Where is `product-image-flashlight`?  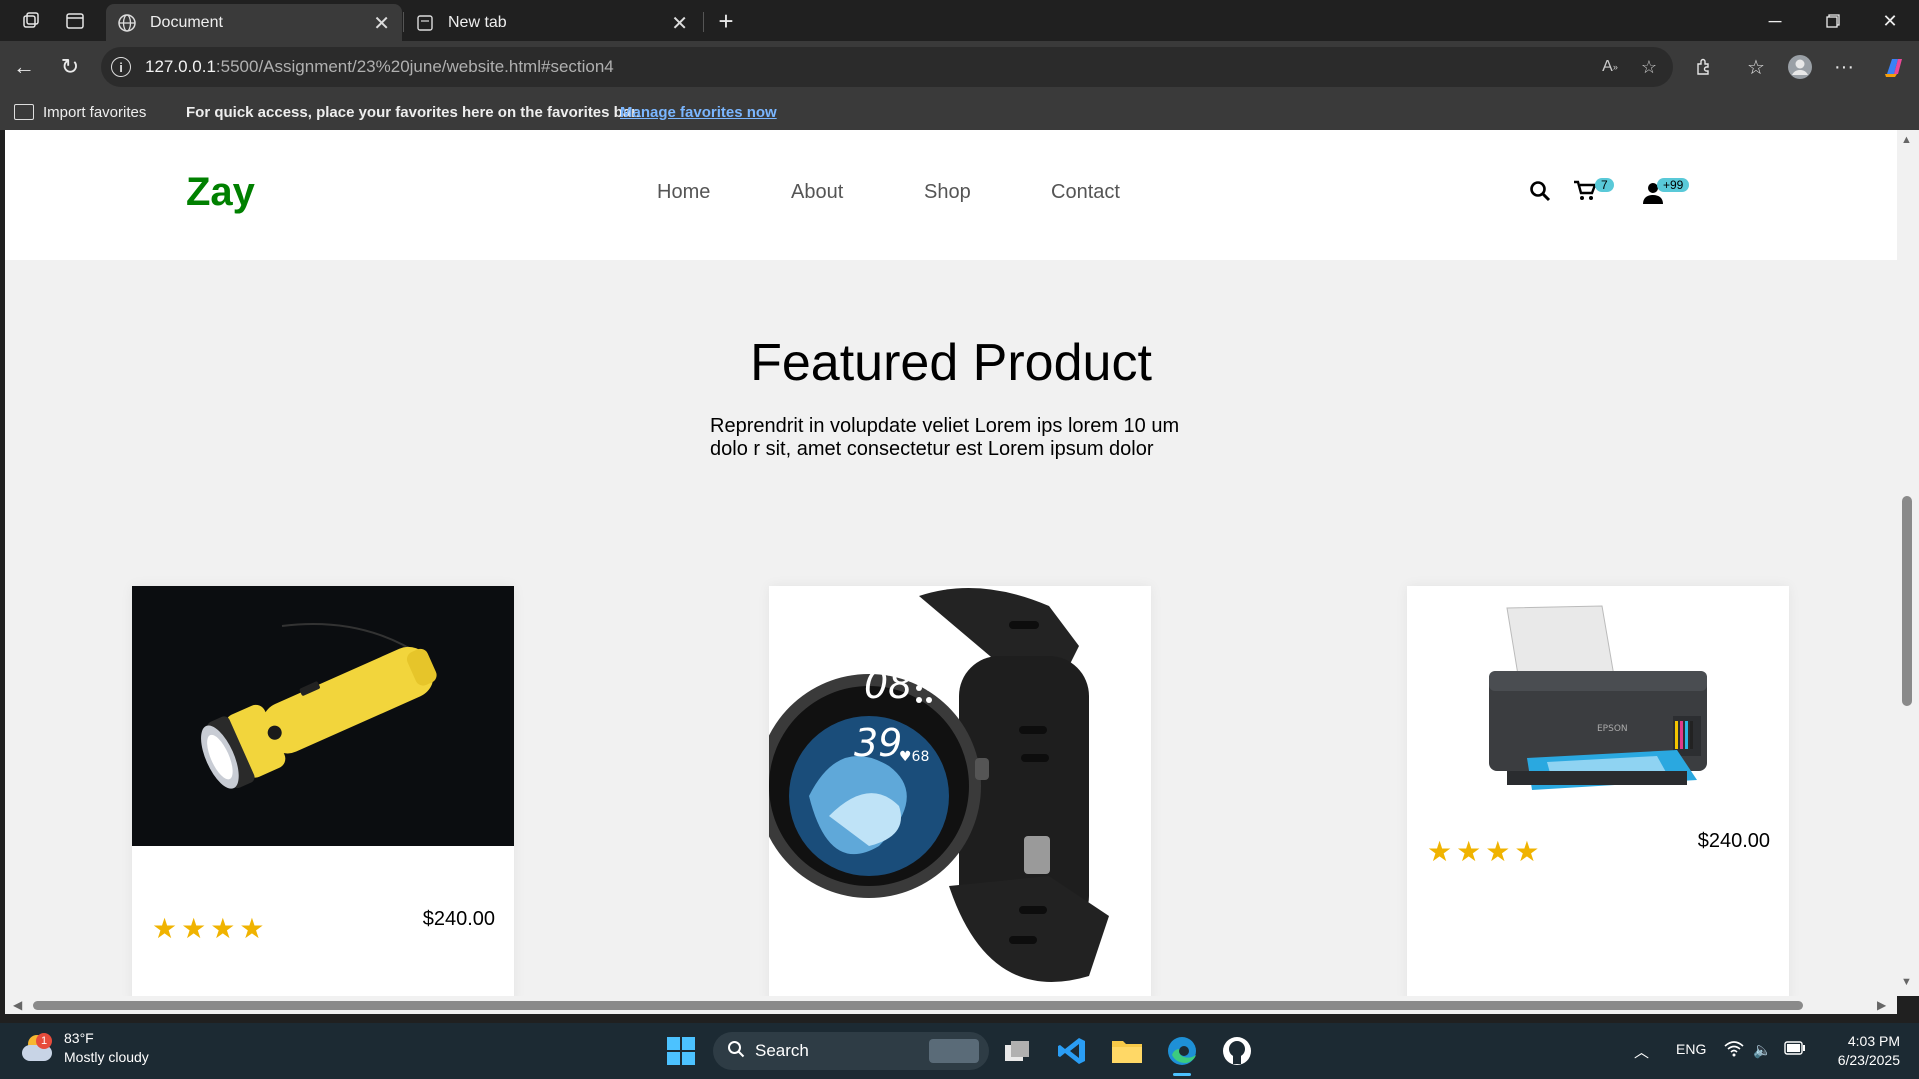
product-image-flashlight is located at coordinates (323, 716).